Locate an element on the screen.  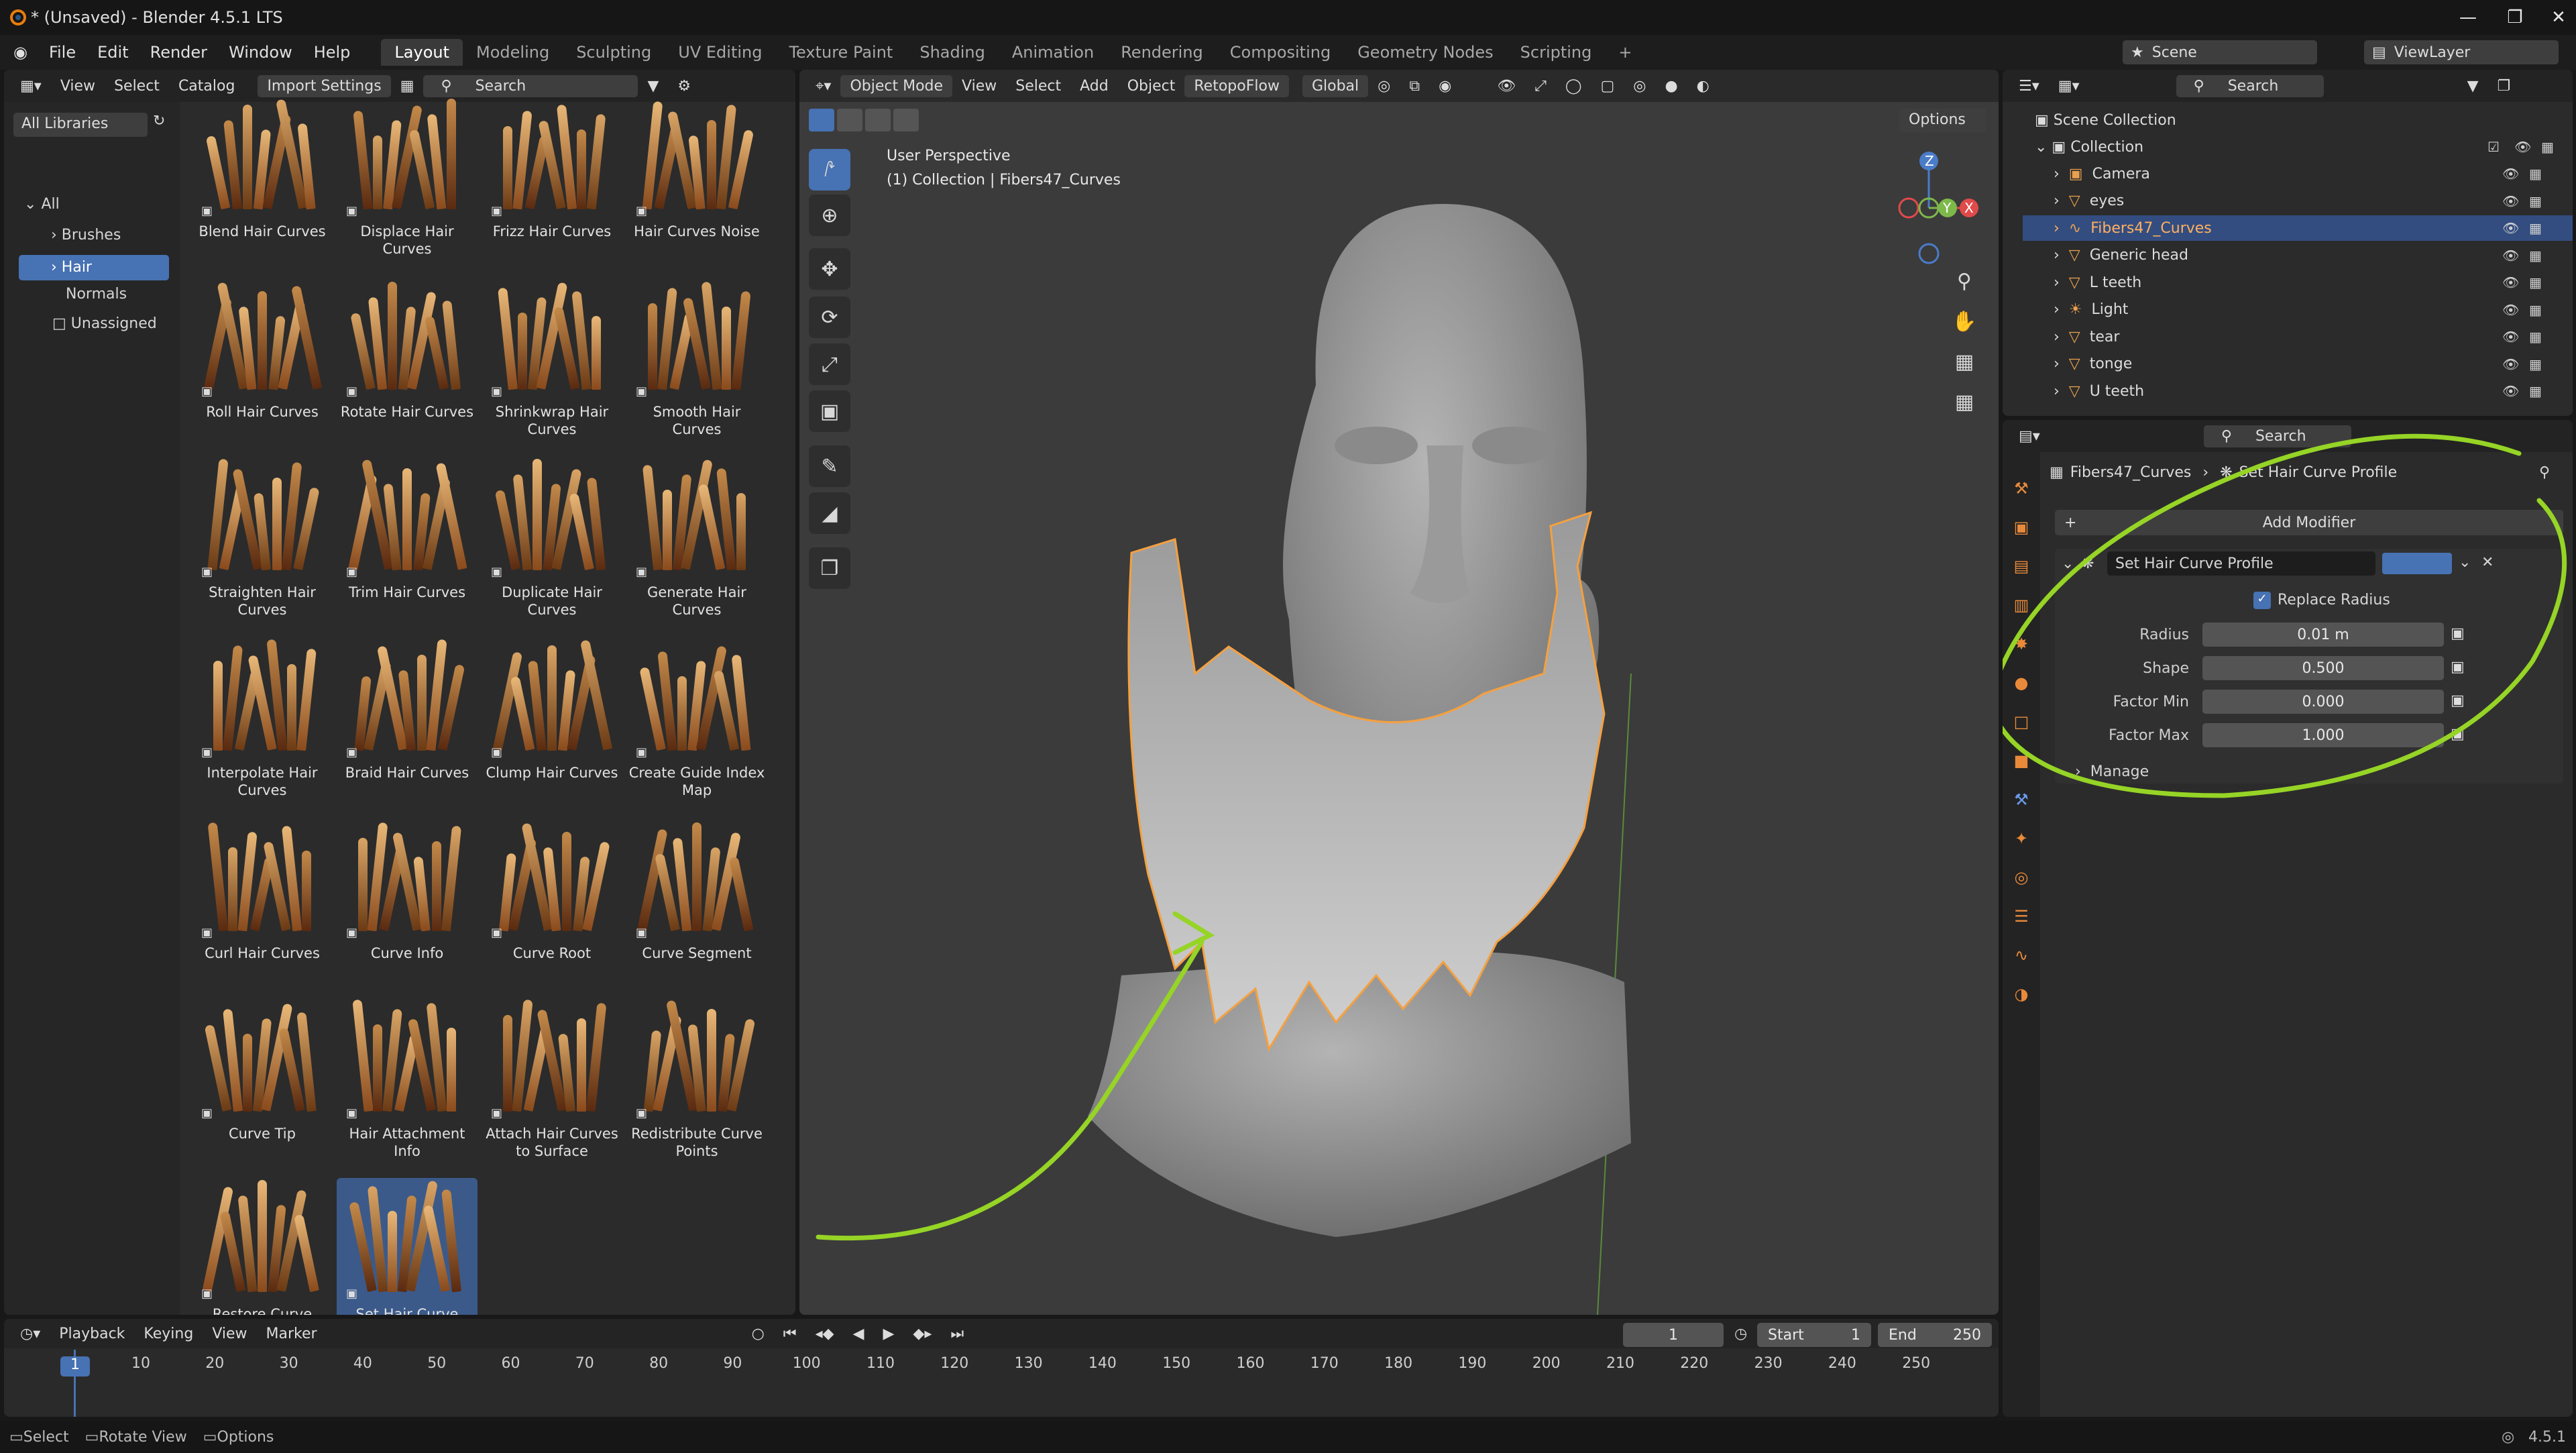
menu-window: Window is located at coordinates (260, 53).